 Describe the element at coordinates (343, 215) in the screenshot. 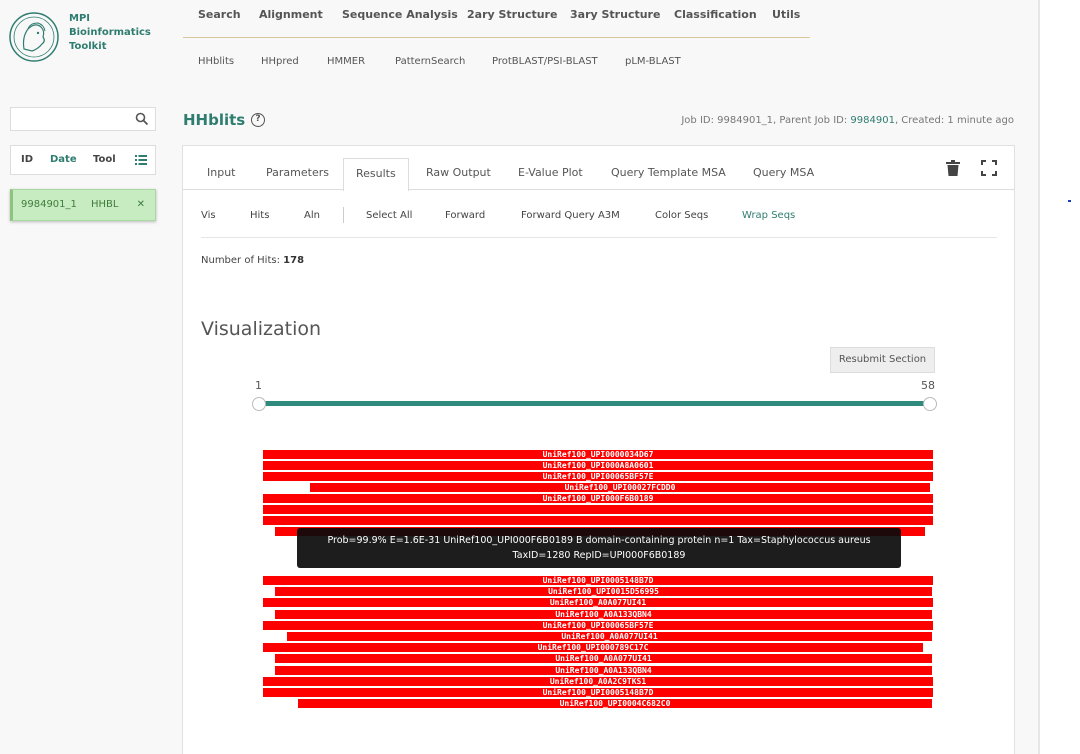

I see `toolbar-divider` at that location.